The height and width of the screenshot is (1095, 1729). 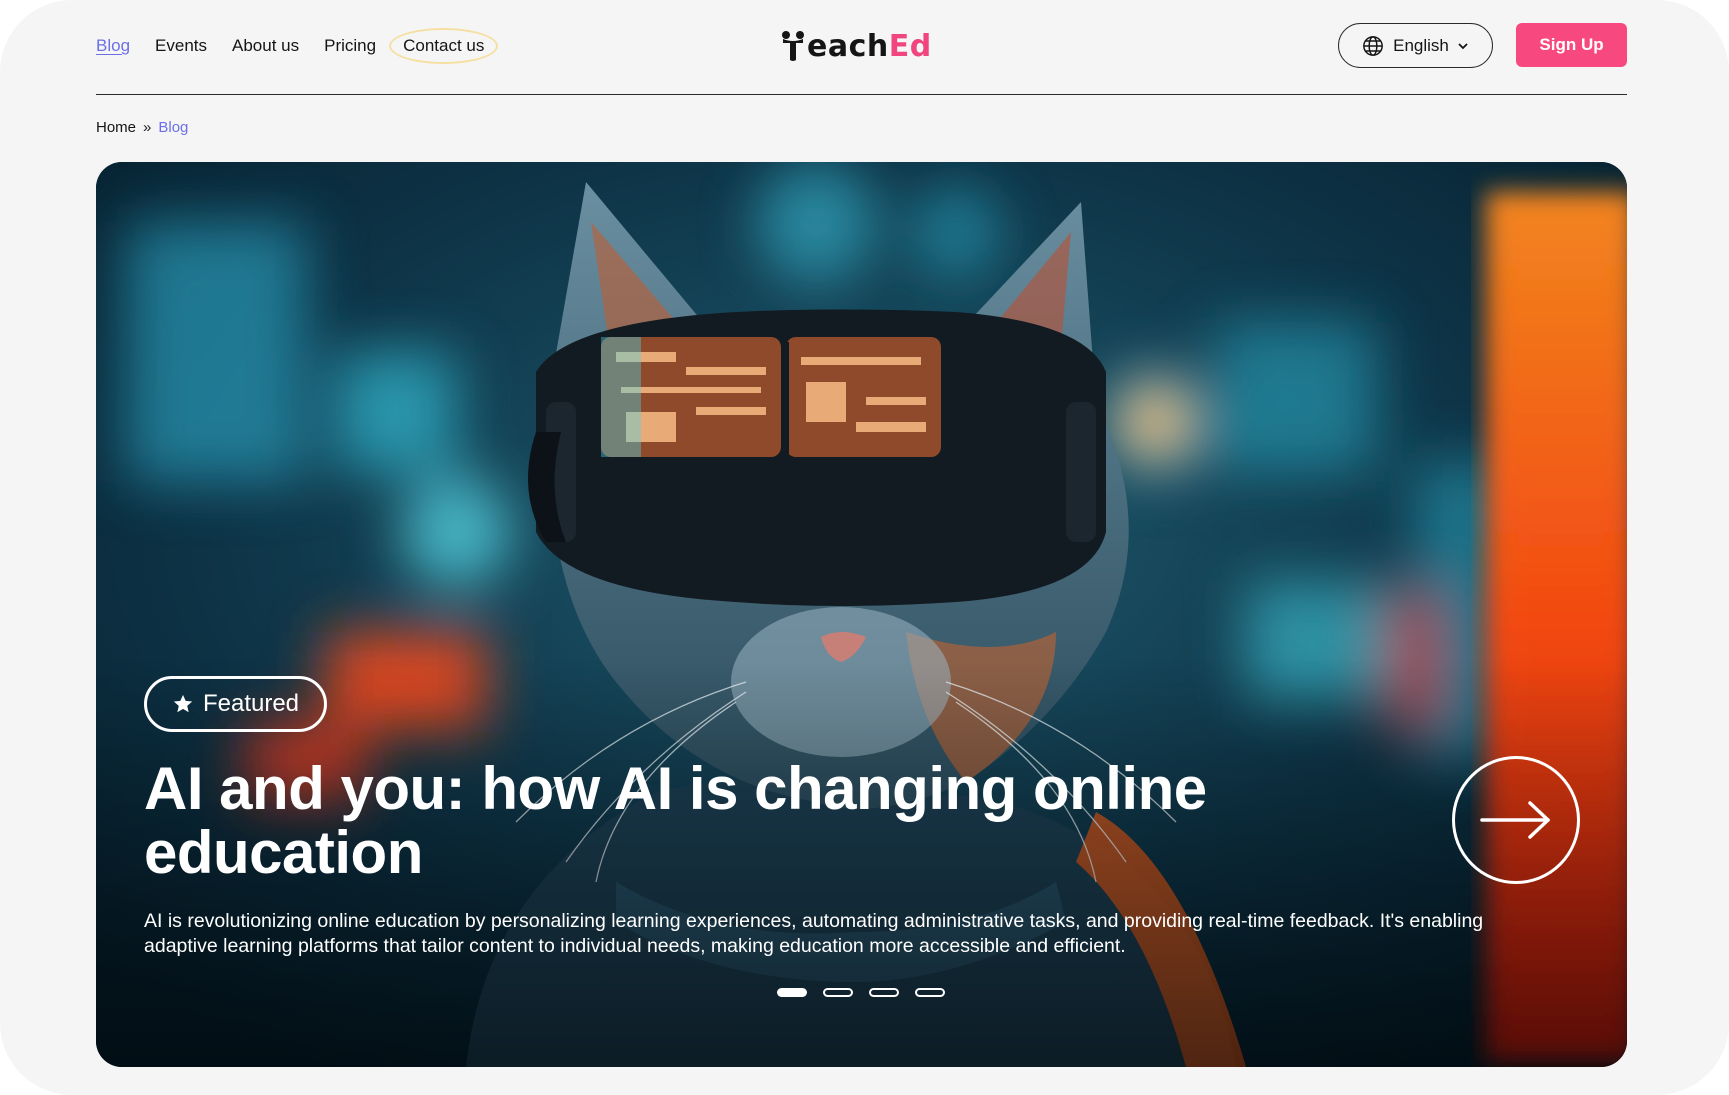 What do you see at coordinates (142, 127) in the screenshot?
I see `breadcrumb: Home » Blog` at bounding box center [142, 127].